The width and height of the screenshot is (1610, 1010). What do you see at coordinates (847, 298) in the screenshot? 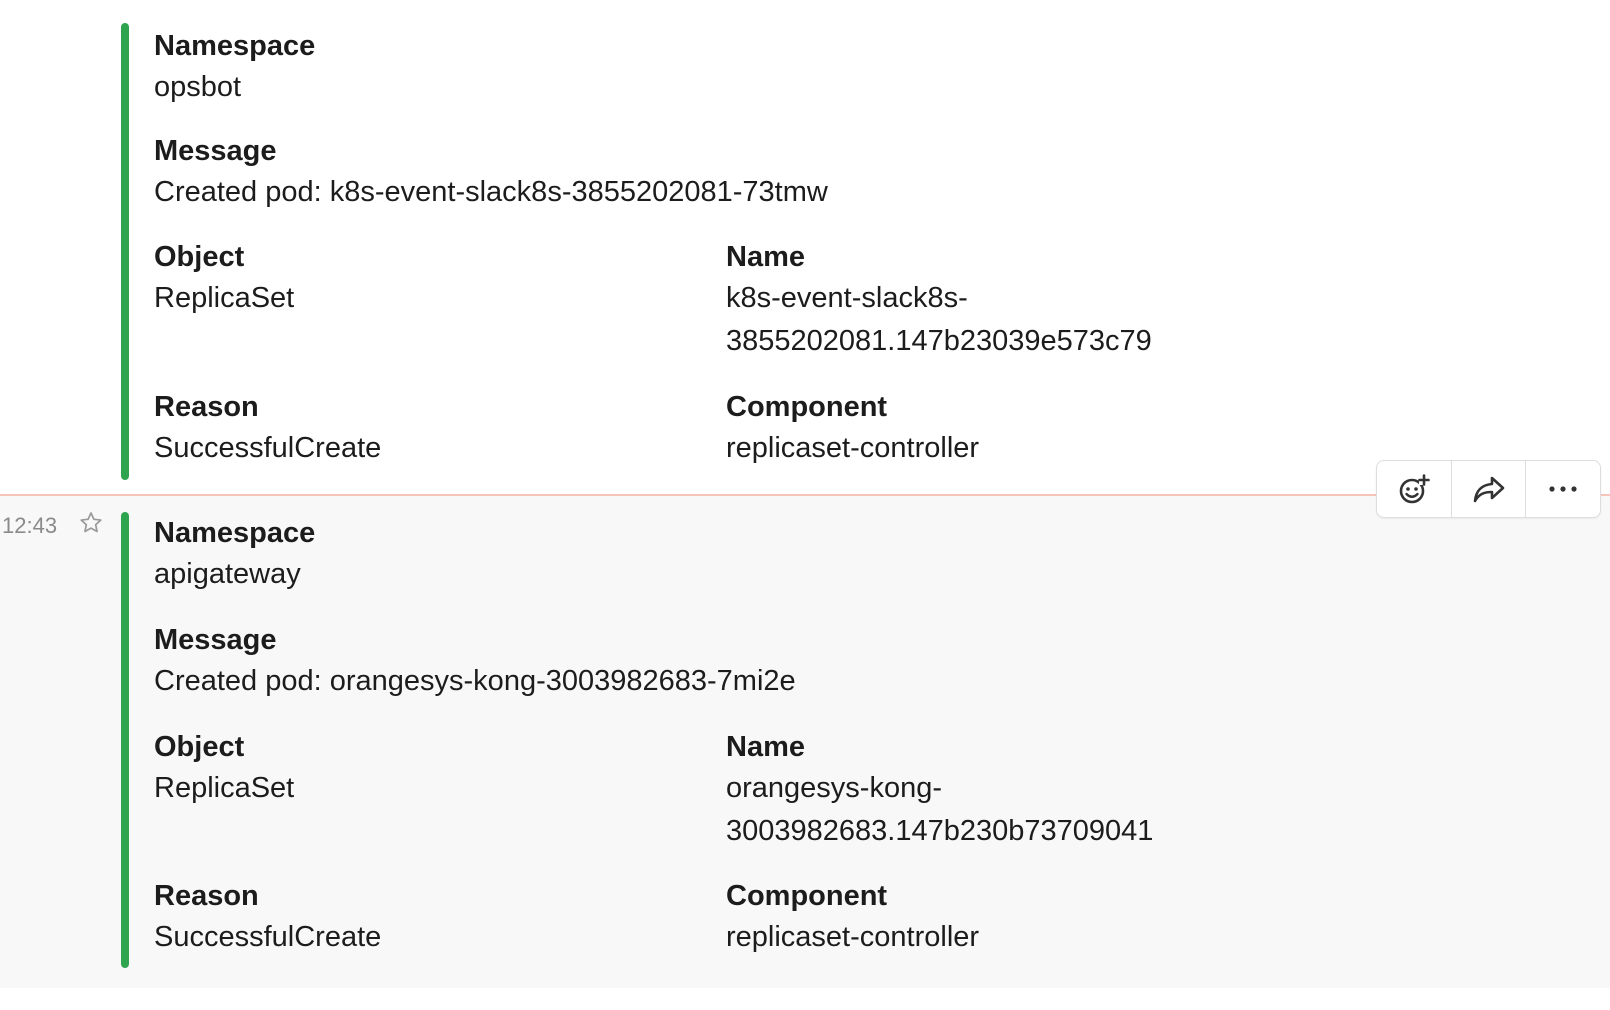
I see `field-value-line: k8s-event-slack8s-` at bounding box center [847, 298].